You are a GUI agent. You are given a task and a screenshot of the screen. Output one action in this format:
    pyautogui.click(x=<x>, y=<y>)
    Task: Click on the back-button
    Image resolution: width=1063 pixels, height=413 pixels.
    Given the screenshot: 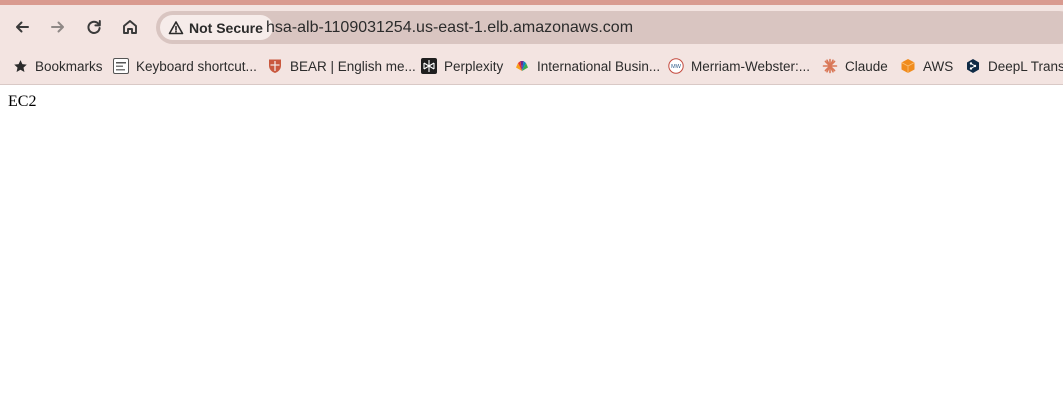 What is the action you would take?
    pyautogui.click(x=22, y=27)
    